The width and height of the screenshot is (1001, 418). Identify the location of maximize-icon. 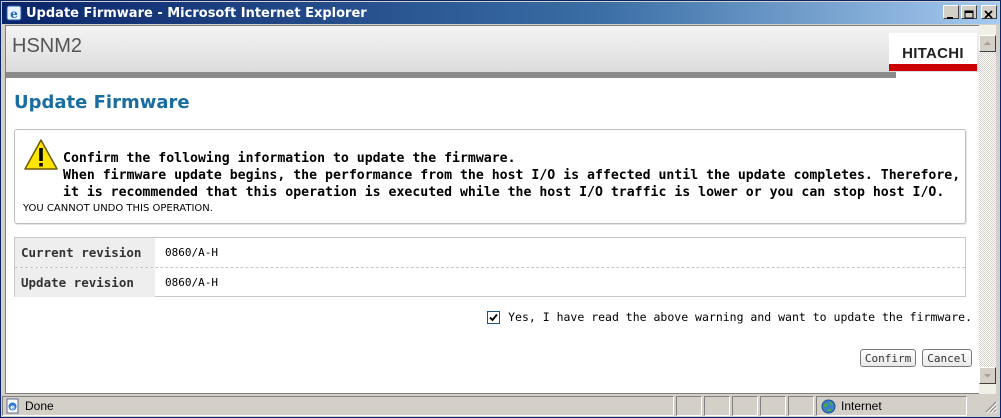
(969, 12).